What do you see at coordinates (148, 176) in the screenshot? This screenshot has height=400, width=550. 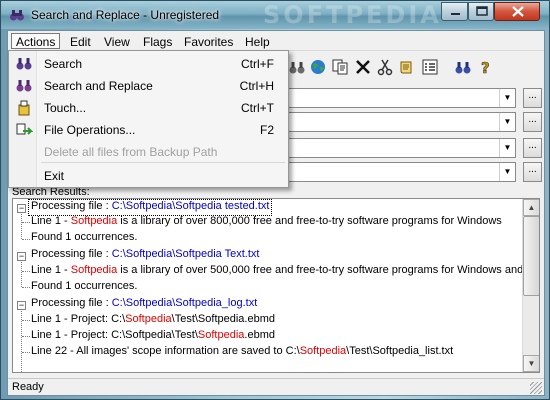 I see `menu-item-exit: Exit` at bounding box center [148, 176].